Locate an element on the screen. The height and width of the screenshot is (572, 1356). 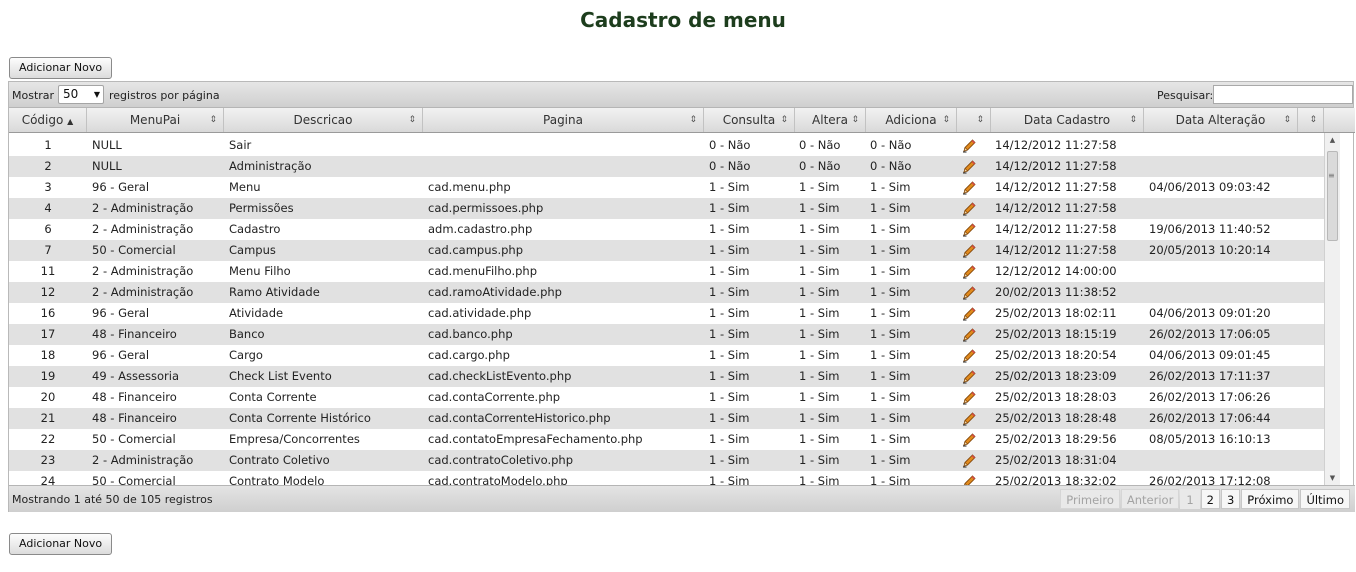
col-header-label: Código is located at coordinates (42, 120).